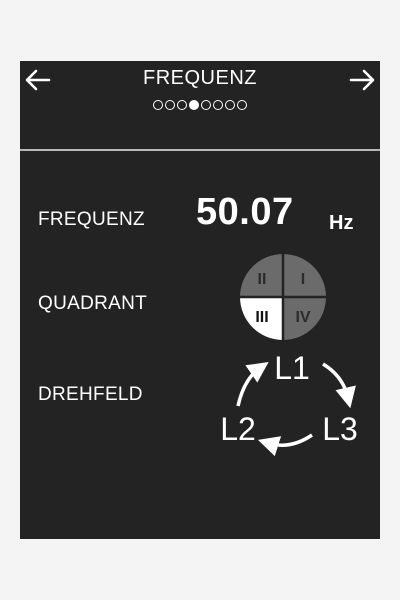 The width and height of the screenshot is (400, 600). What do you see at coordinates (340, 429) in the screenshot?
I see `phase-L3-text: L3` at bounding box center [340, 429].